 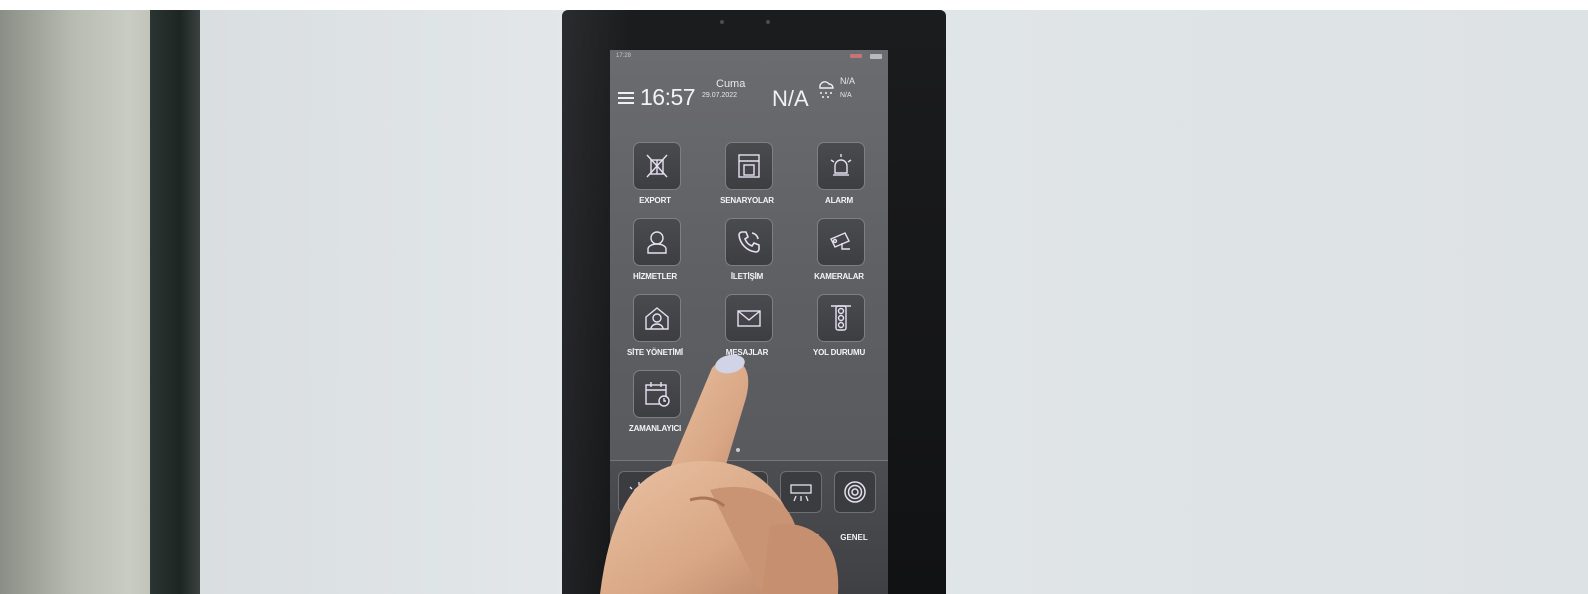 What do you see at coordinates (731, 84) in the screenshot?
I see `day-name: Cuma` at bounding box center [731, 84].